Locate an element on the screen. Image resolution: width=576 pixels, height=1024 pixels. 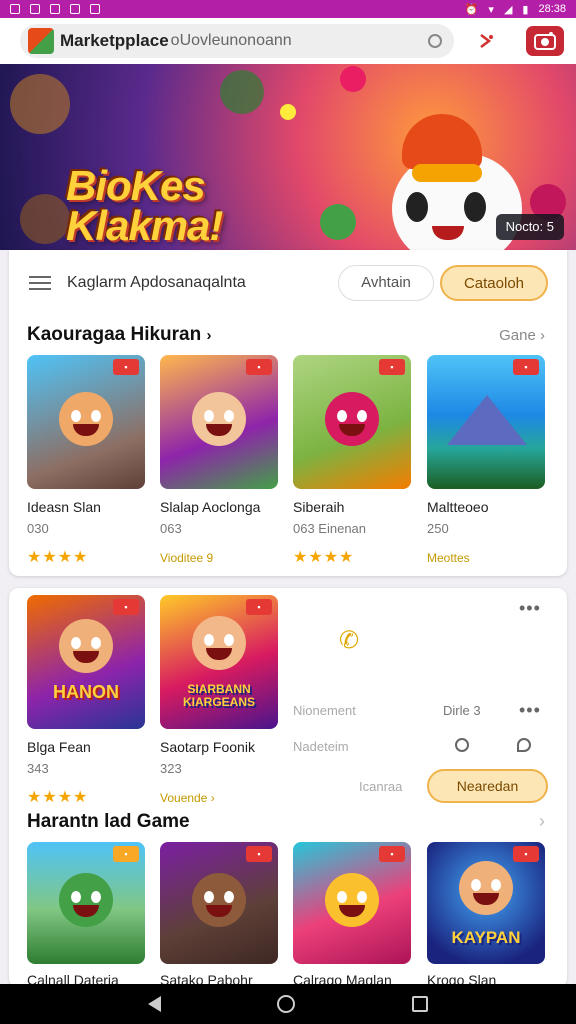
tile-word: SIARBANN KIARGEANS is located at coordinates (218, 695).